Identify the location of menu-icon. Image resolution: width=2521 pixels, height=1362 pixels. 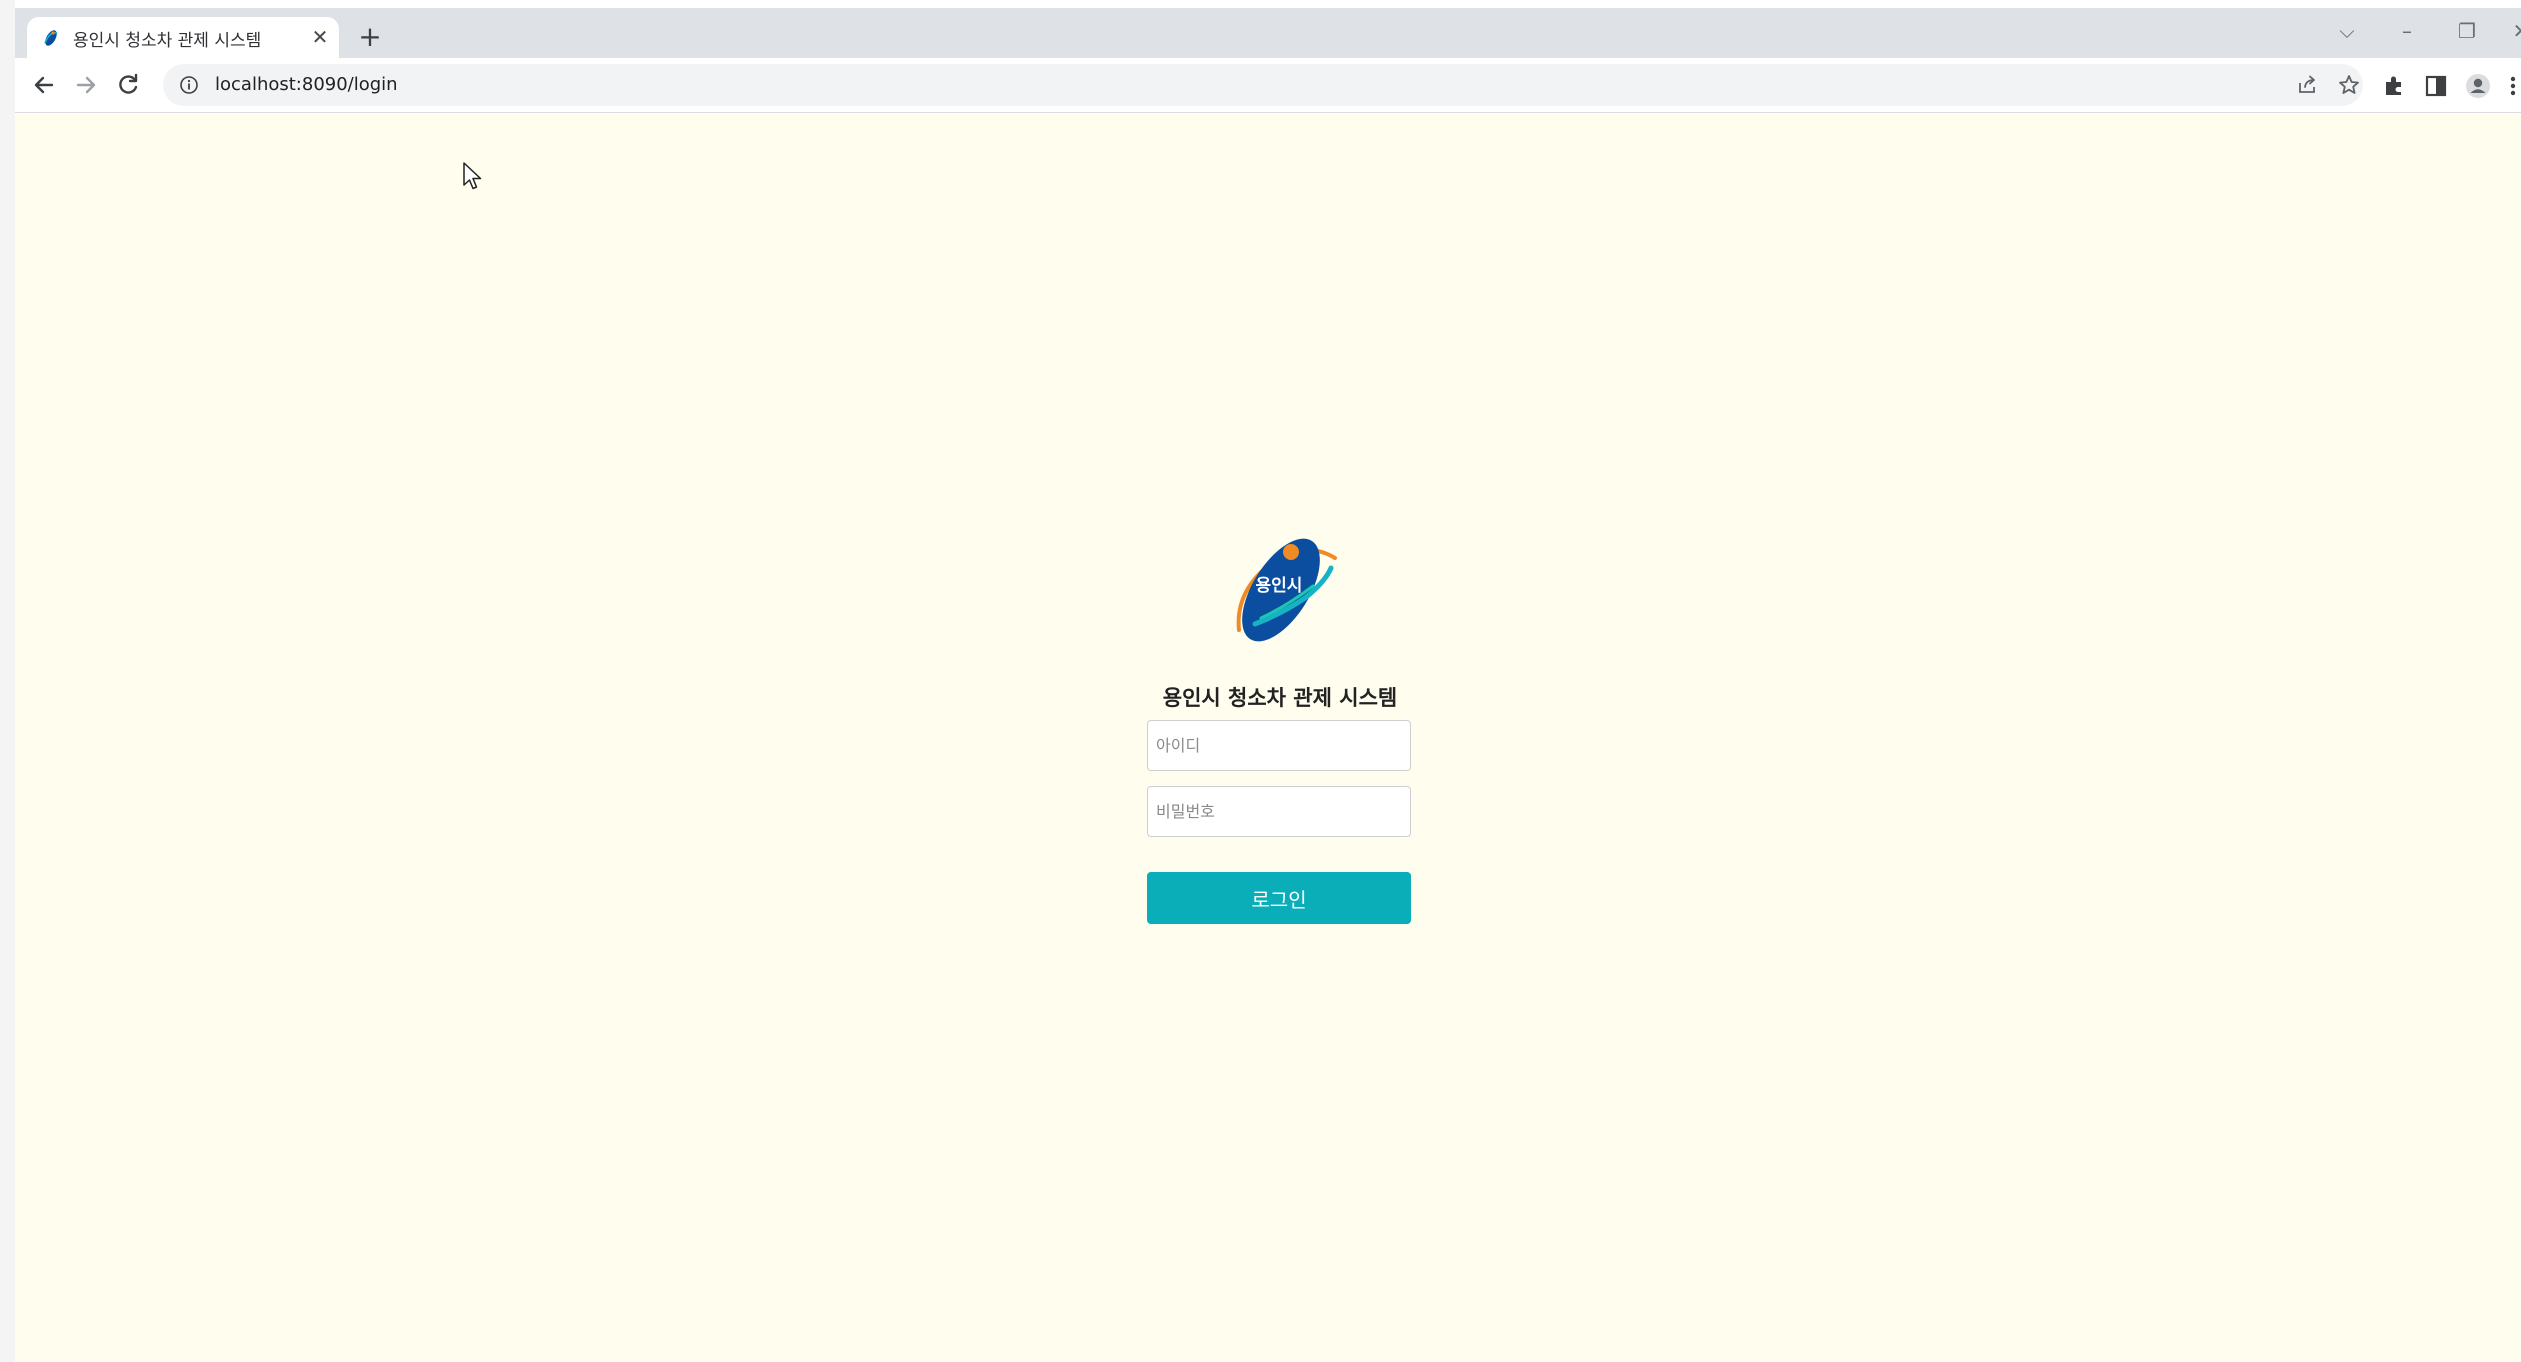
(2513, 86).